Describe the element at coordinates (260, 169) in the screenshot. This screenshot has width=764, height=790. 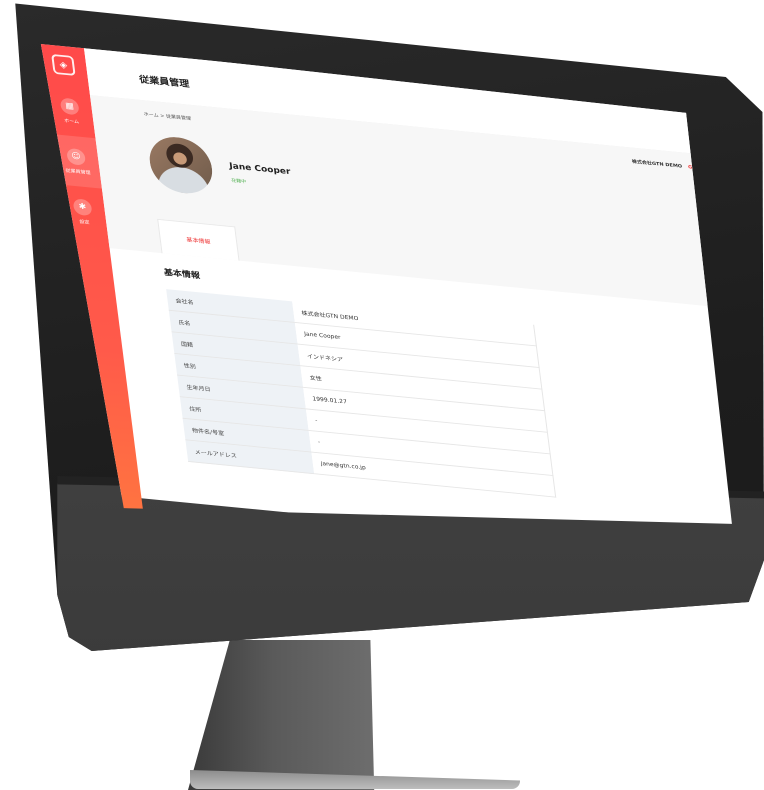
I see `employee-name: Jane Cooper` at that location.